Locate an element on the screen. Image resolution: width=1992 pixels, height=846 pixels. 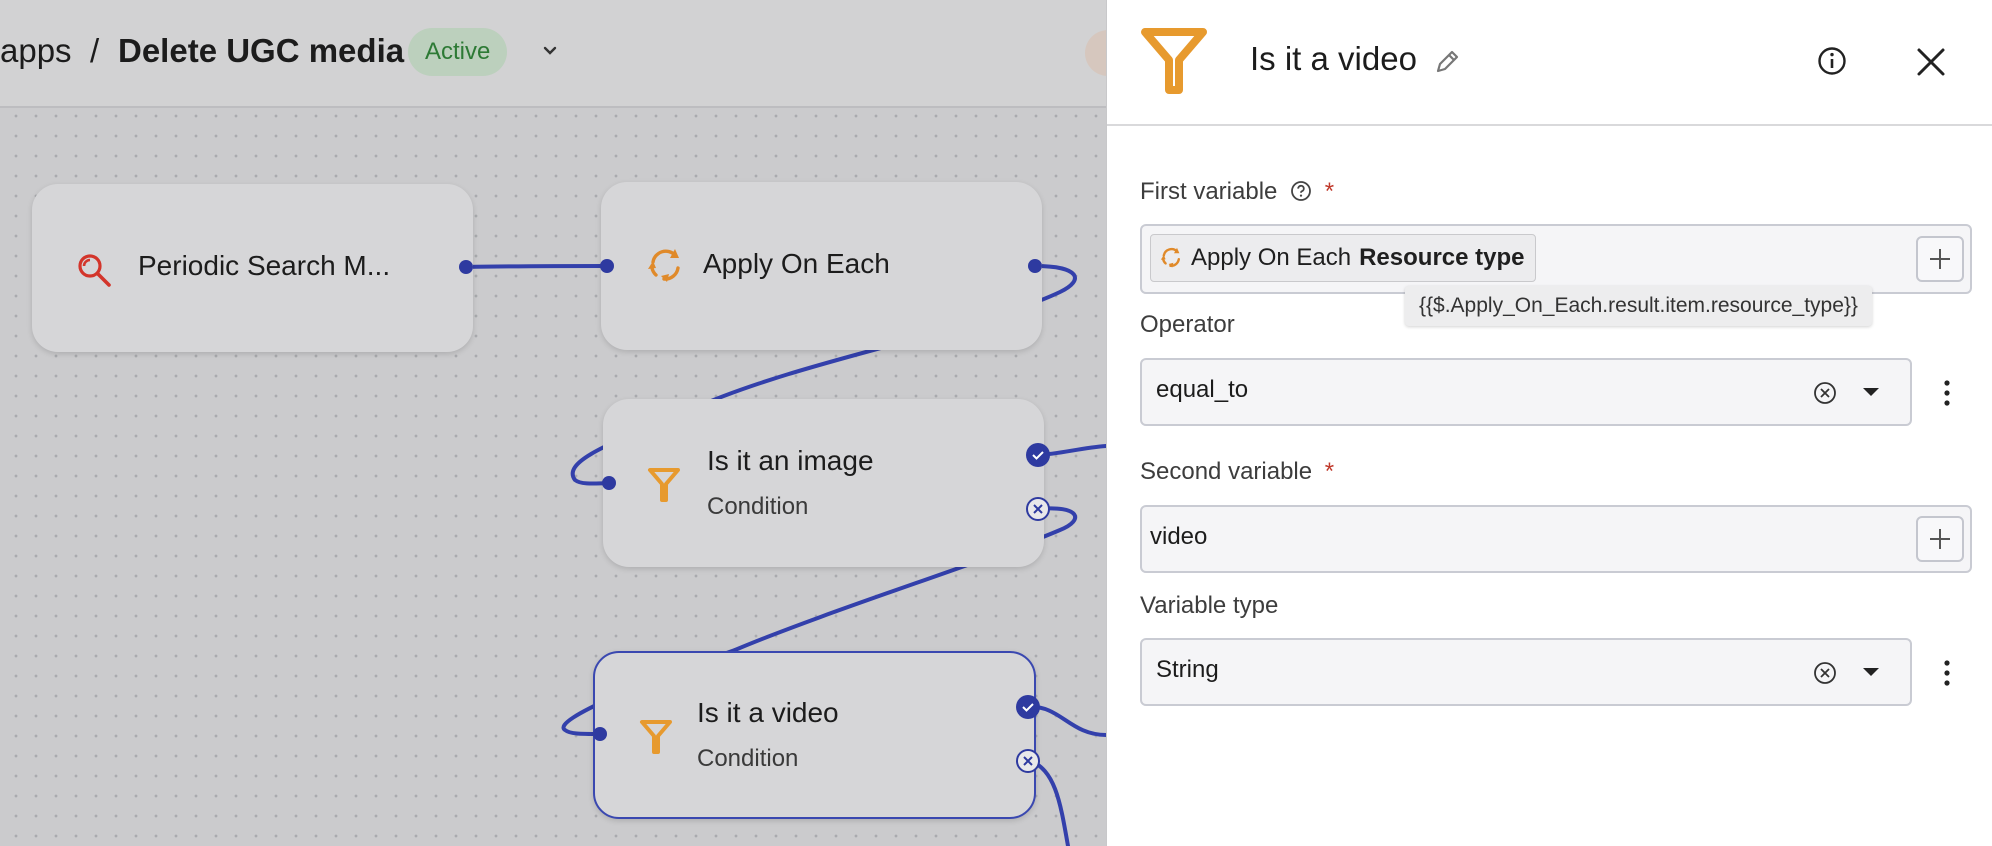
second-variable-label-text: Second variable is located at coordinates (1226, 471).